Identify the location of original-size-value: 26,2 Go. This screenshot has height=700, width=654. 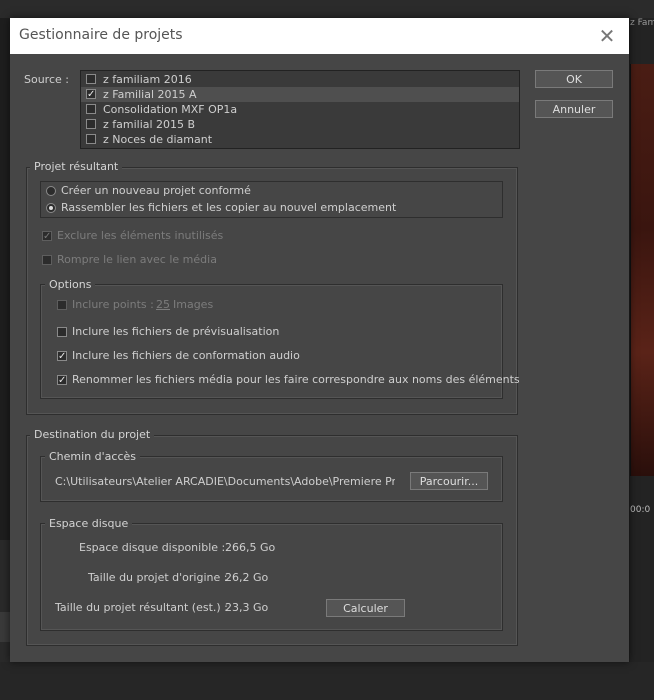
(247, 577).